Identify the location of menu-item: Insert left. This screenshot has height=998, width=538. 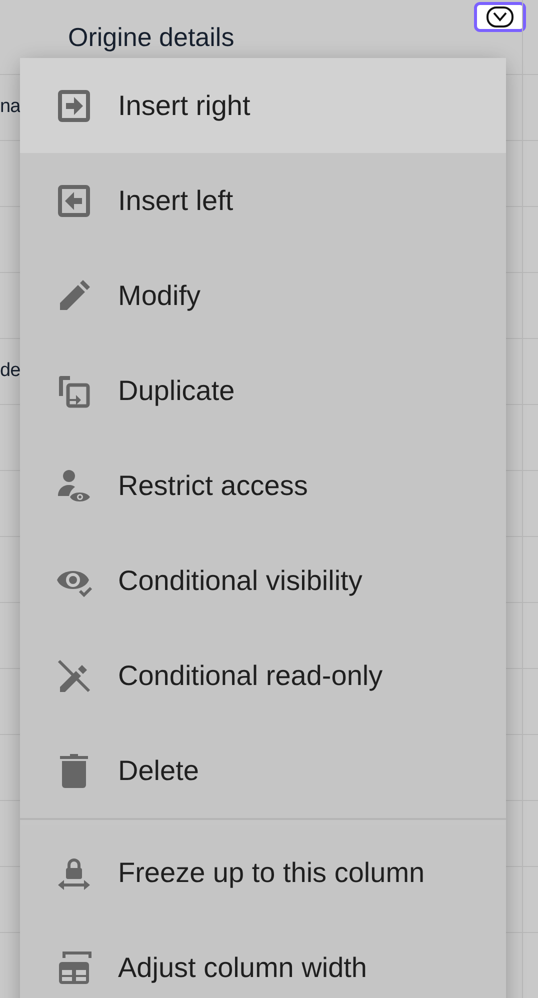
(263, 200).